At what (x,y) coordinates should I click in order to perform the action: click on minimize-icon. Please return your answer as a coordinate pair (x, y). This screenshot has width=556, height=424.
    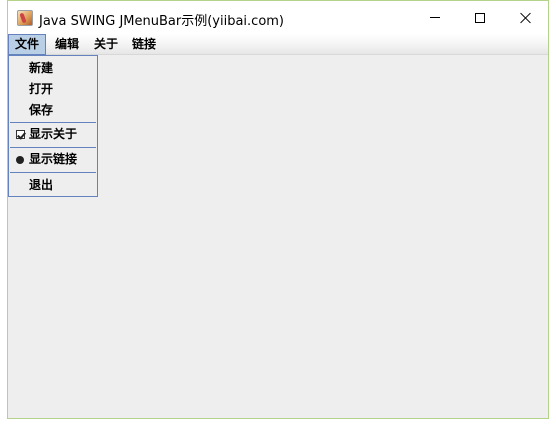
    Looking at the image, I should click on (435, 17).